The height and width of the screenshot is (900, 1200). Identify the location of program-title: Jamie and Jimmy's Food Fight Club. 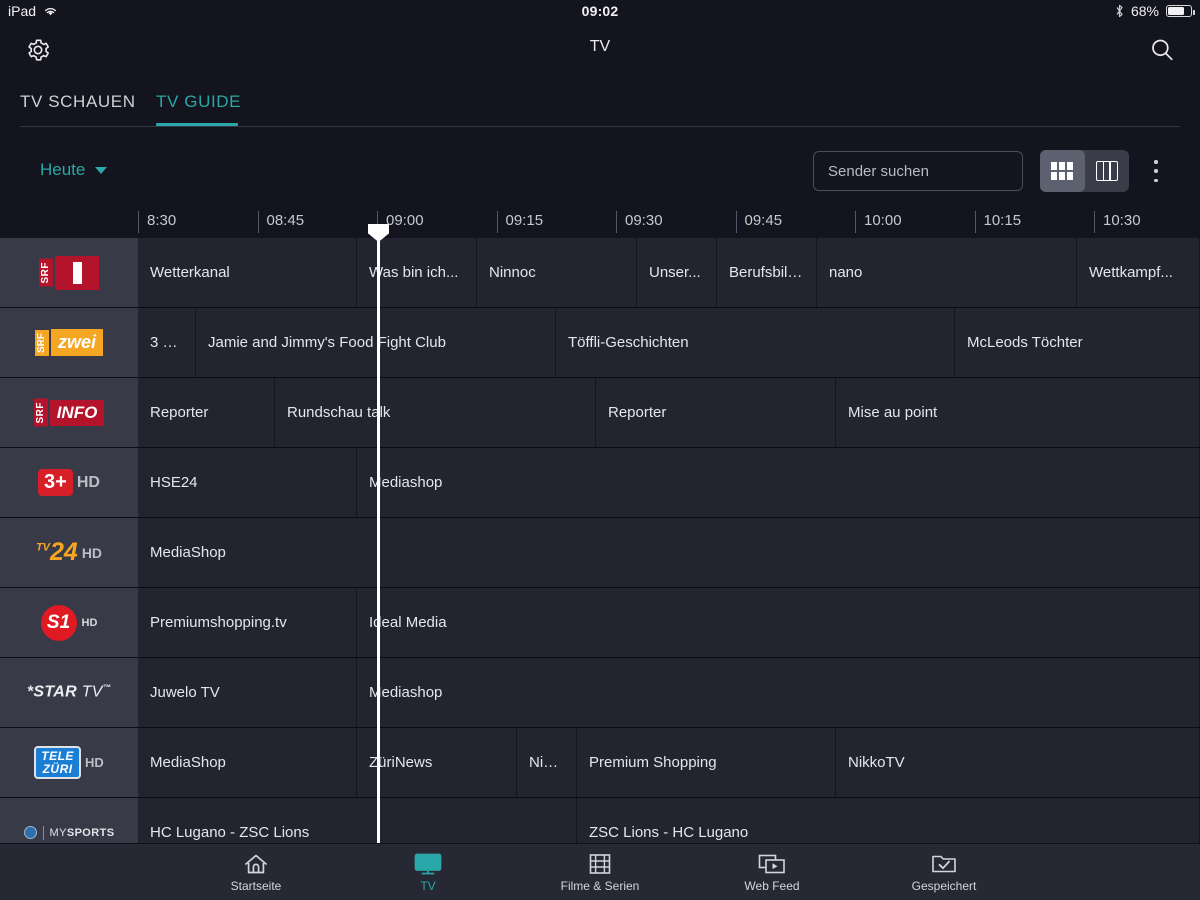
(327, 342).